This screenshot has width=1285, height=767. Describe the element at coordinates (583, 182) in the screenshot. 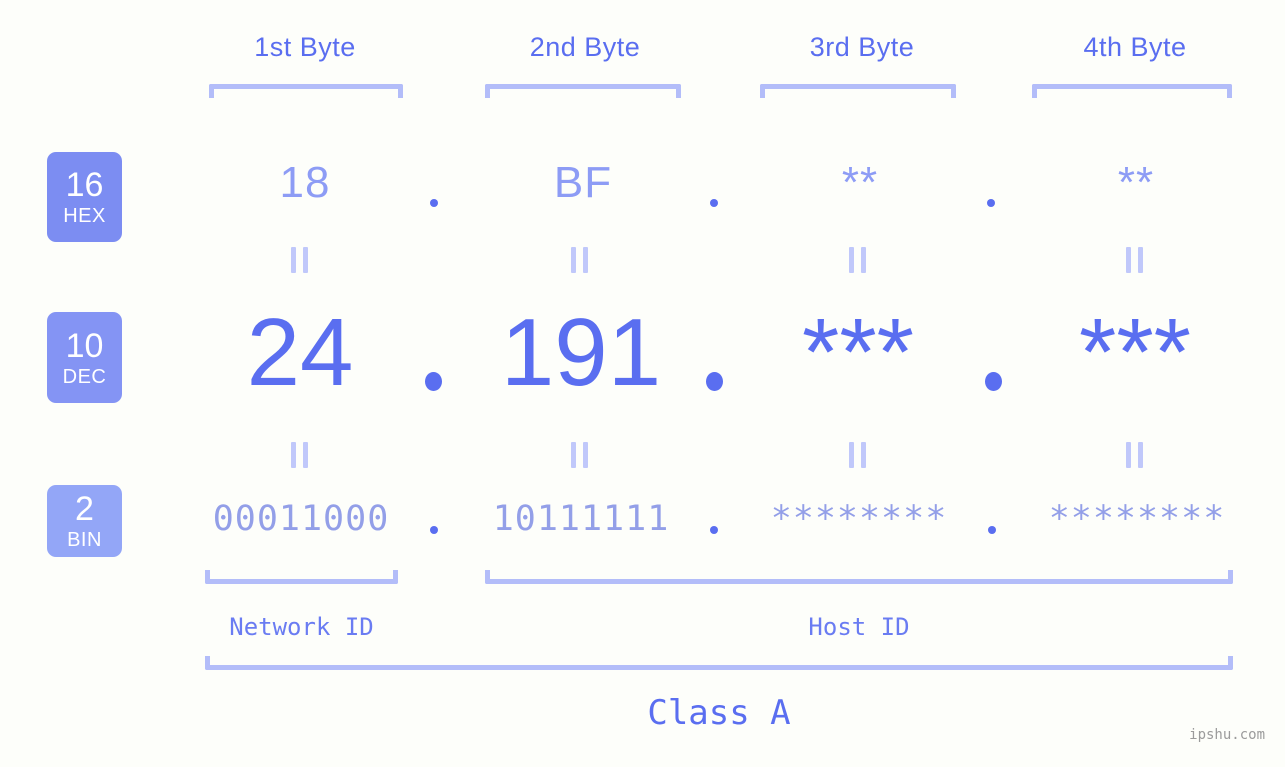

I see `hex-byte-value-2: BF` at that location.